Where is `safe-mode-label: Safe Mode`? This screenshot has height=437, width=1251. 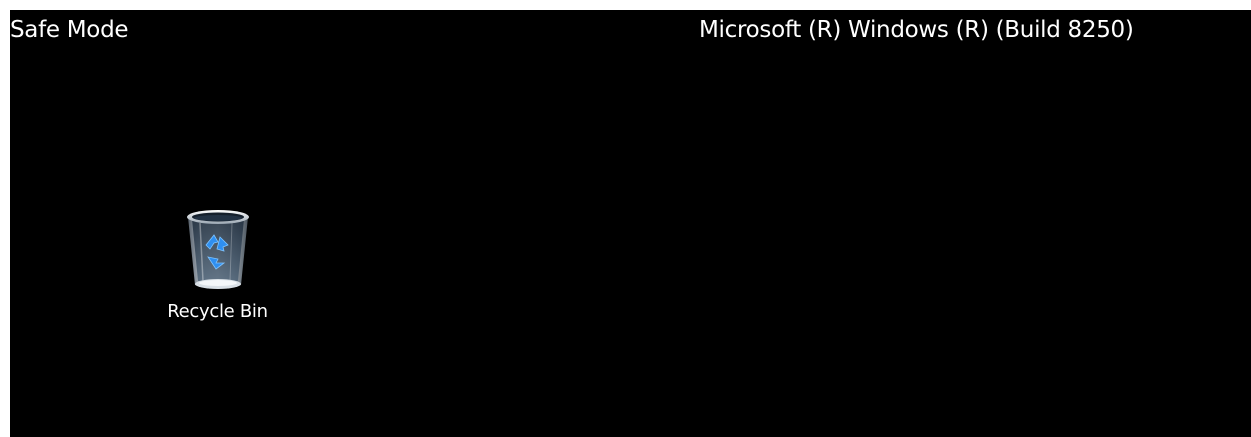 safe-mode-label: Safe Mode is located at coordinates (69, 30).